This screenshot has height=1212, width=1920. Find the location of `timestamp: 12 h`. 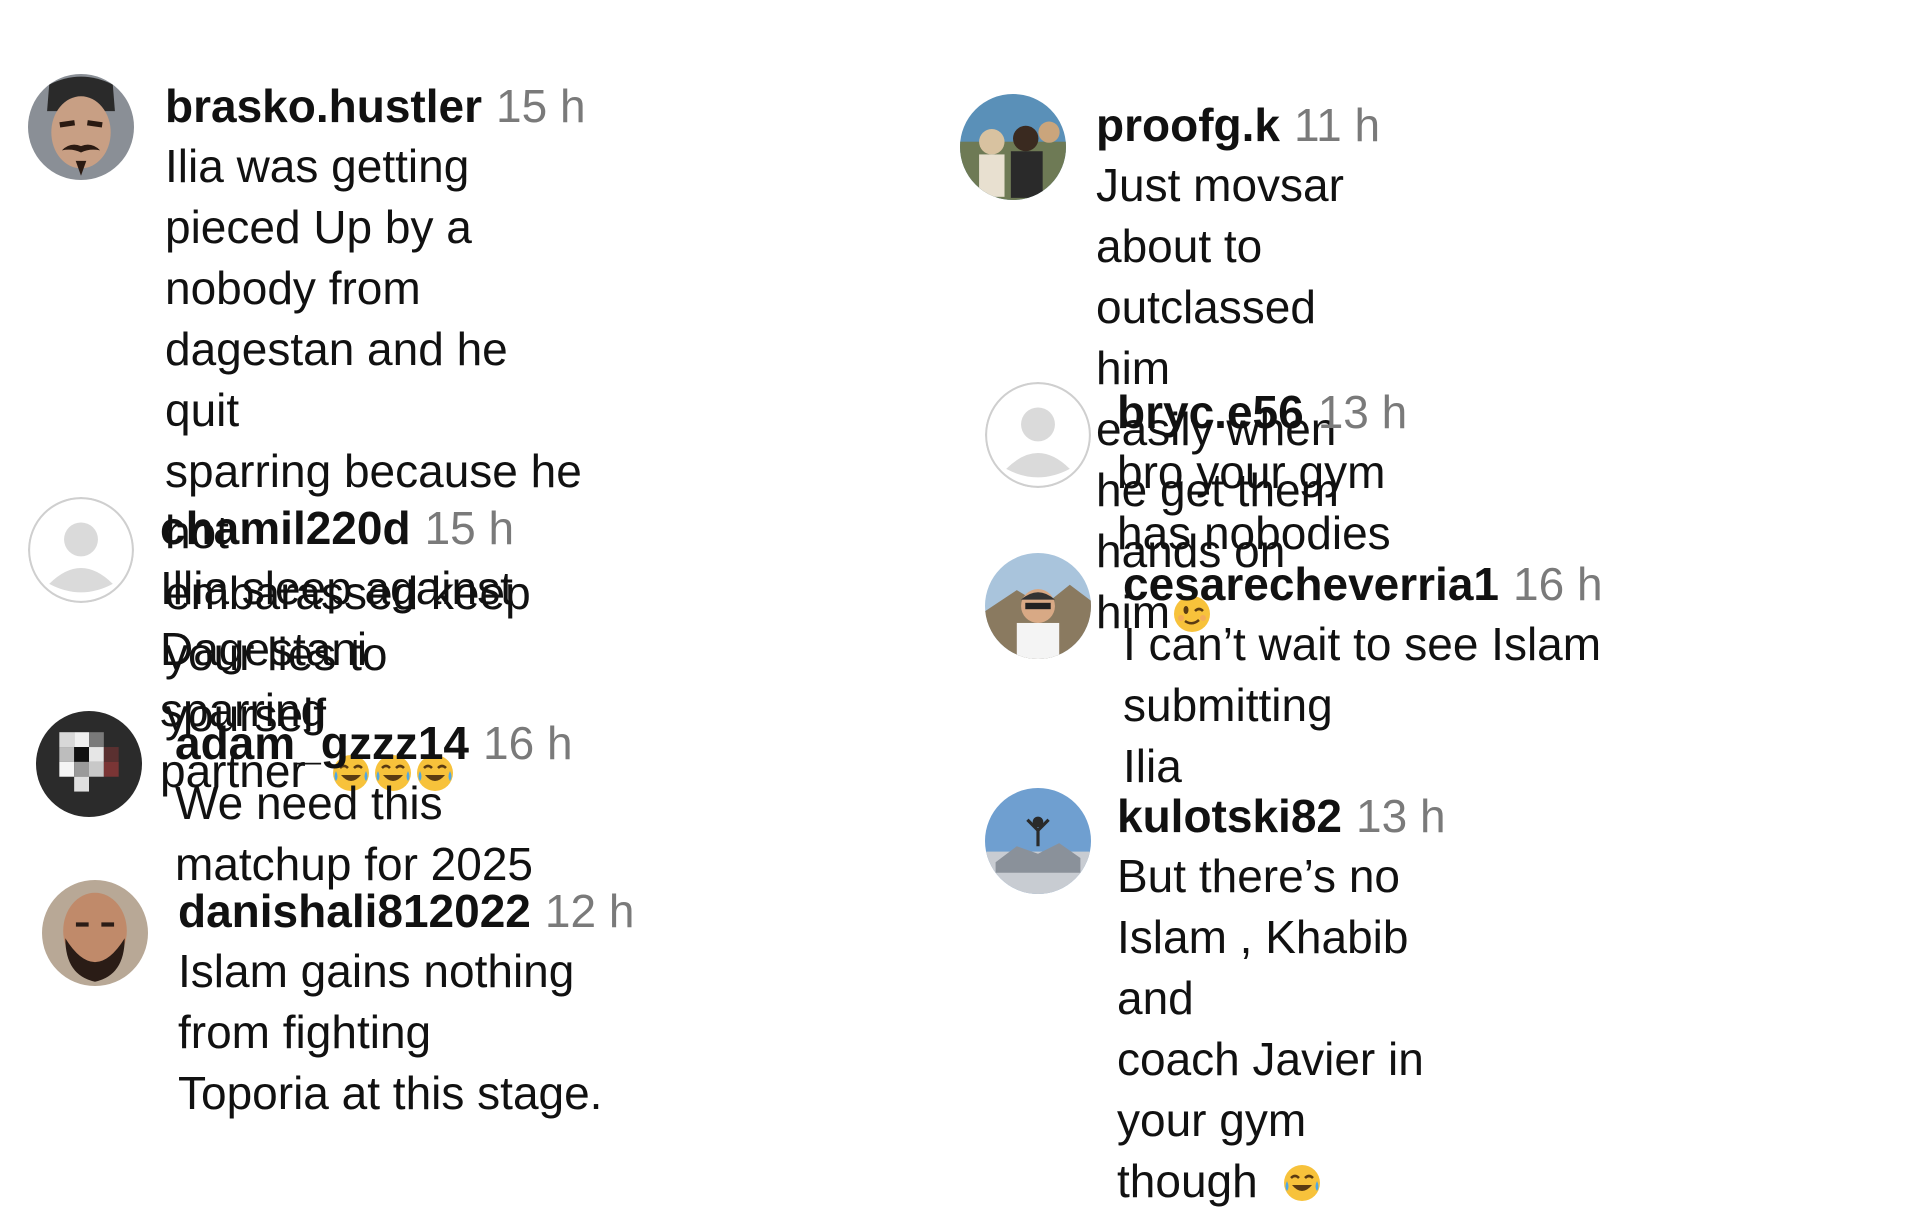

timestamp: 12 h is located at coordinates (589, 911).